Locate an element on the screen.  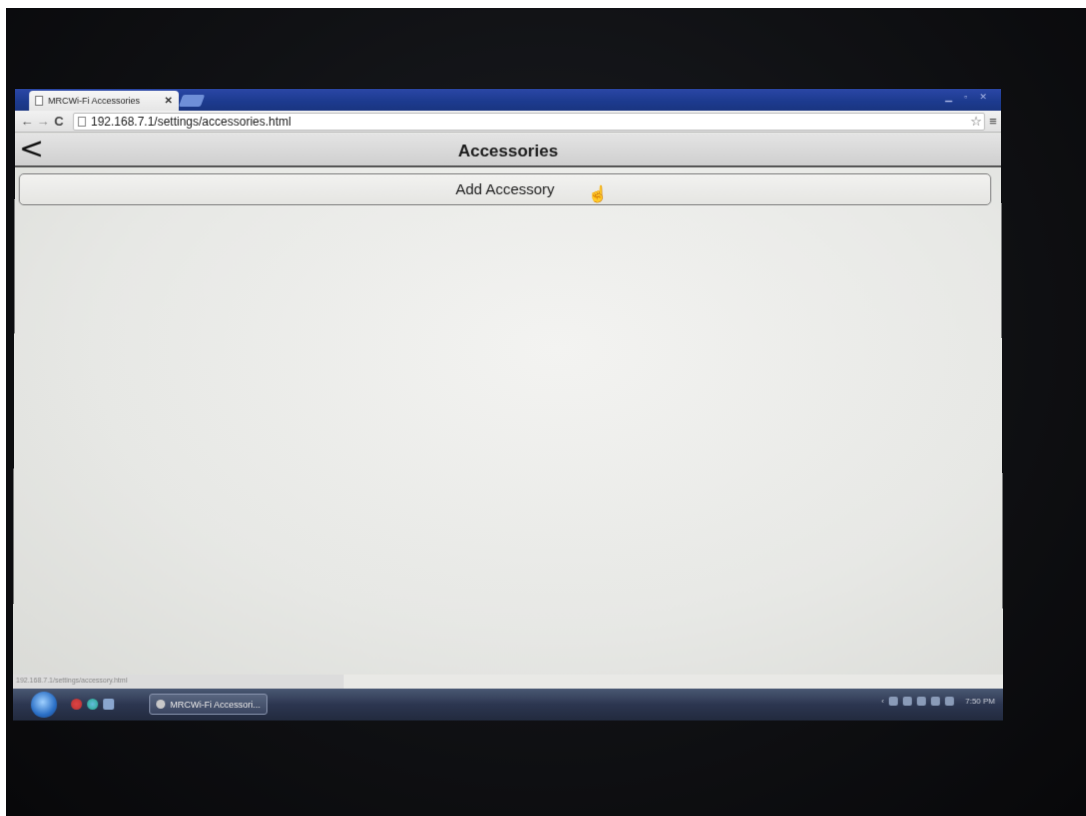
volume-icon is located at coordinates (950, 701).